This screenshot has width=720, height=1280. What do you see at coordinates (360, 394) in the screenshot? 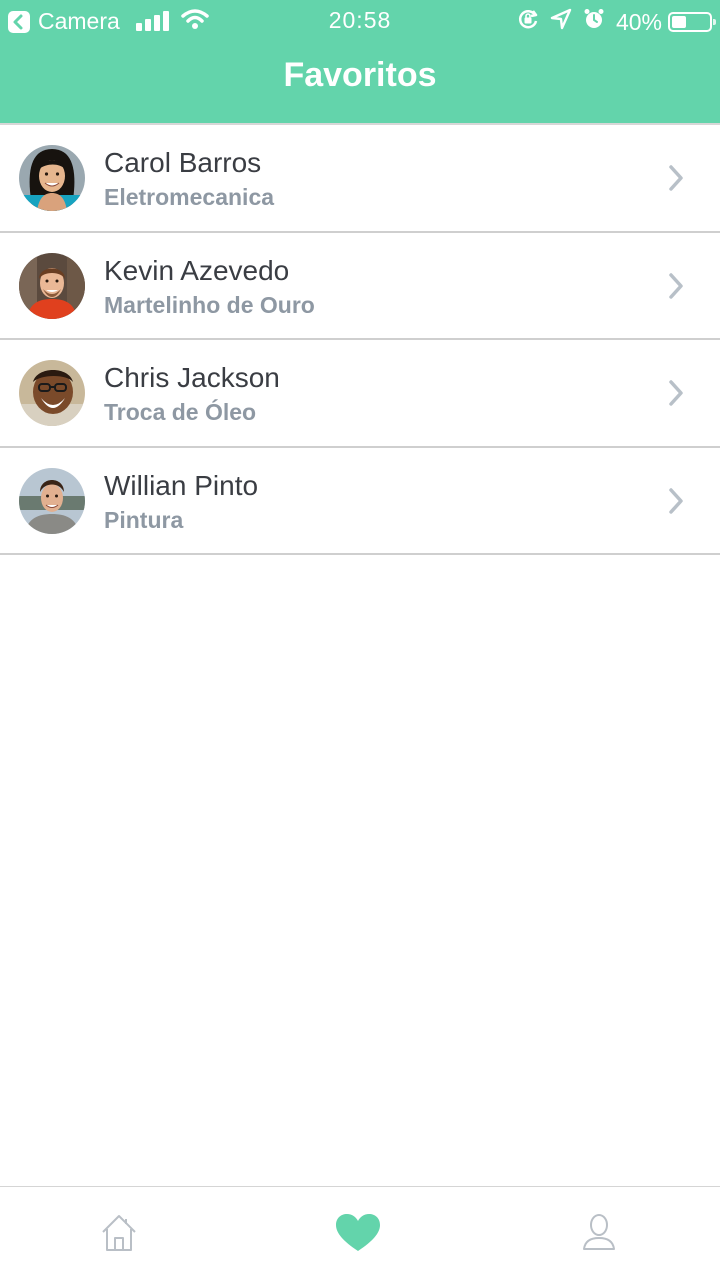
I see `favorite-row: Chris Jackson Troca de Óleo` at bounding box center [360, 394].